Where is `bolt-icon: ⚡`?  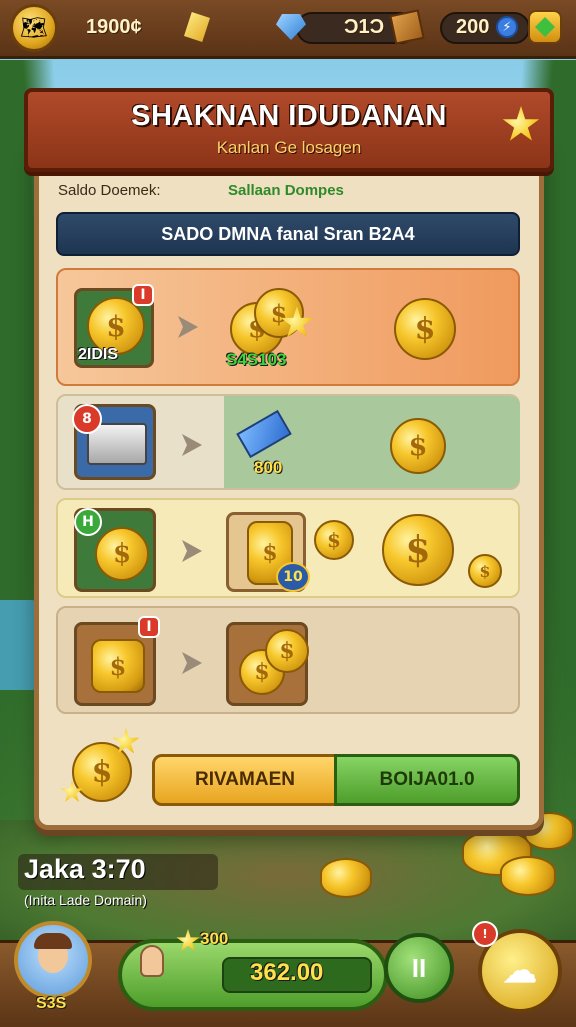 bolt-icon: ⚡ is located at coordinates (507, 27).